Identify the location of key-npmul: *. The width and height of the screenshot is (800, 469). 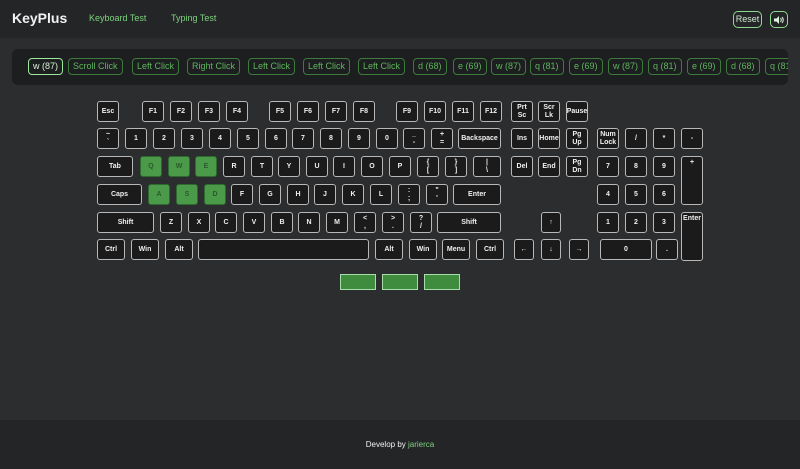
(664, 138).